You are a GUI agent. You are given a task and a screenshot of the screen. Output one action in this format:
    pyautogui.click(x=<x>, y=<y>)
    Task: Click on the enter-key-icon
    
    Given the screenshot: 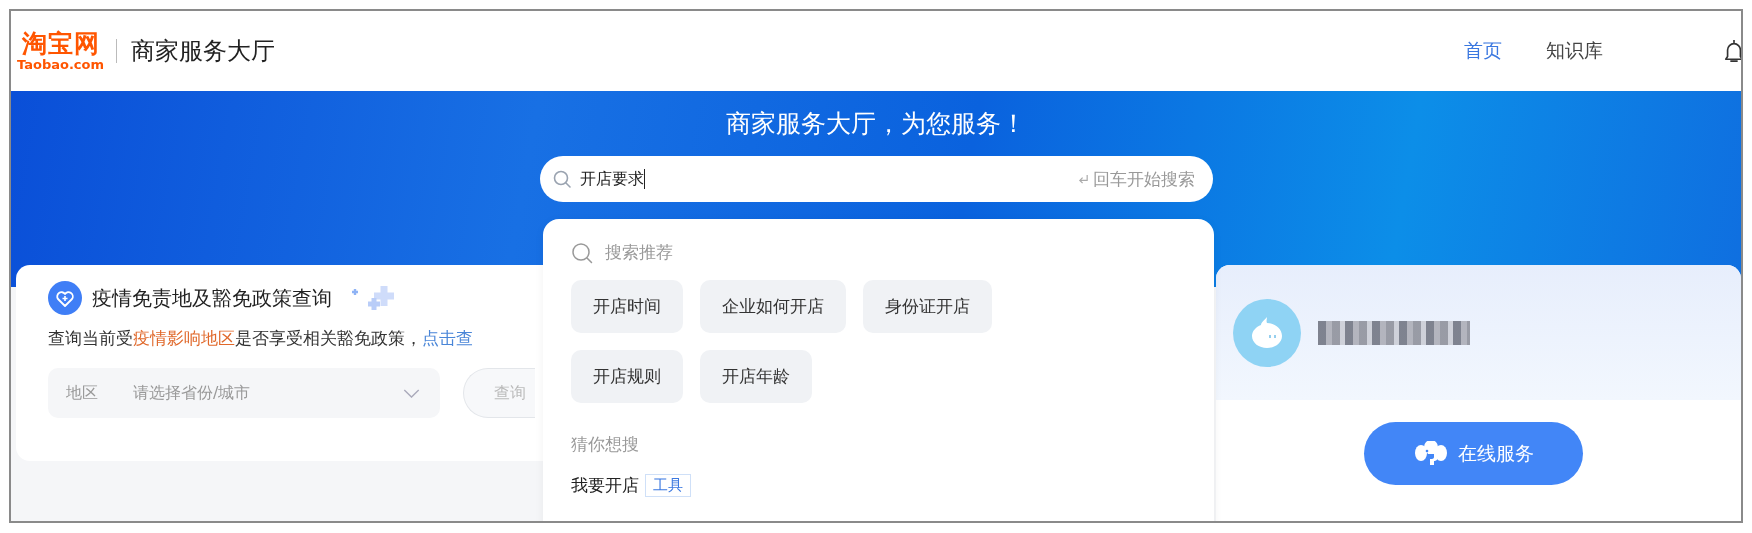 What is the action you would take?
    pyautogui.click(x=1083, y=179)
    